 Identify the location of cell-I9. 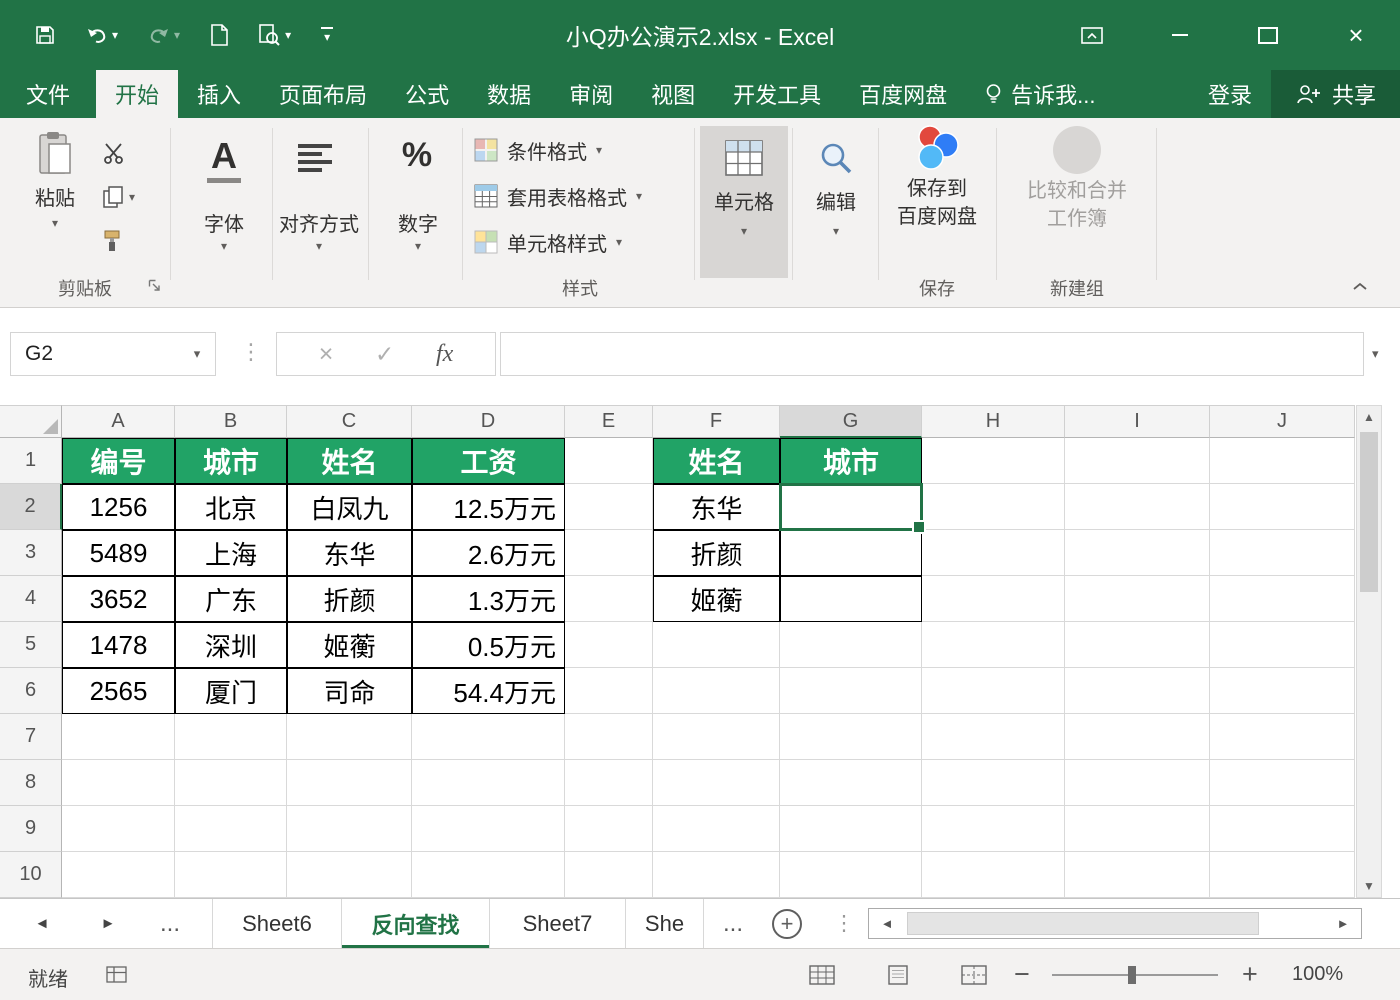
(1137, 829).